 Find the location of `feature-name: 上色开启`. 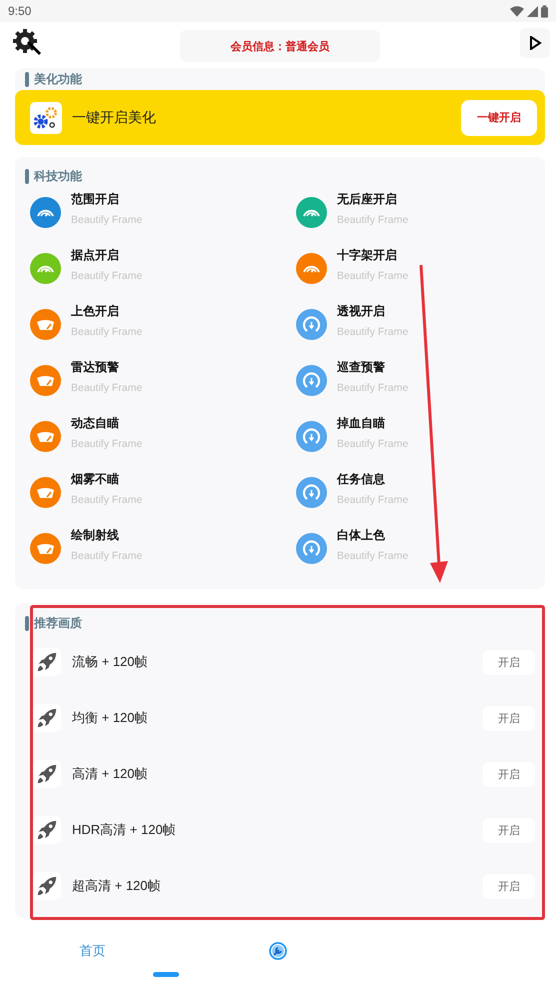

feature-name: 上色开启 is located at coordinates (106, 311).